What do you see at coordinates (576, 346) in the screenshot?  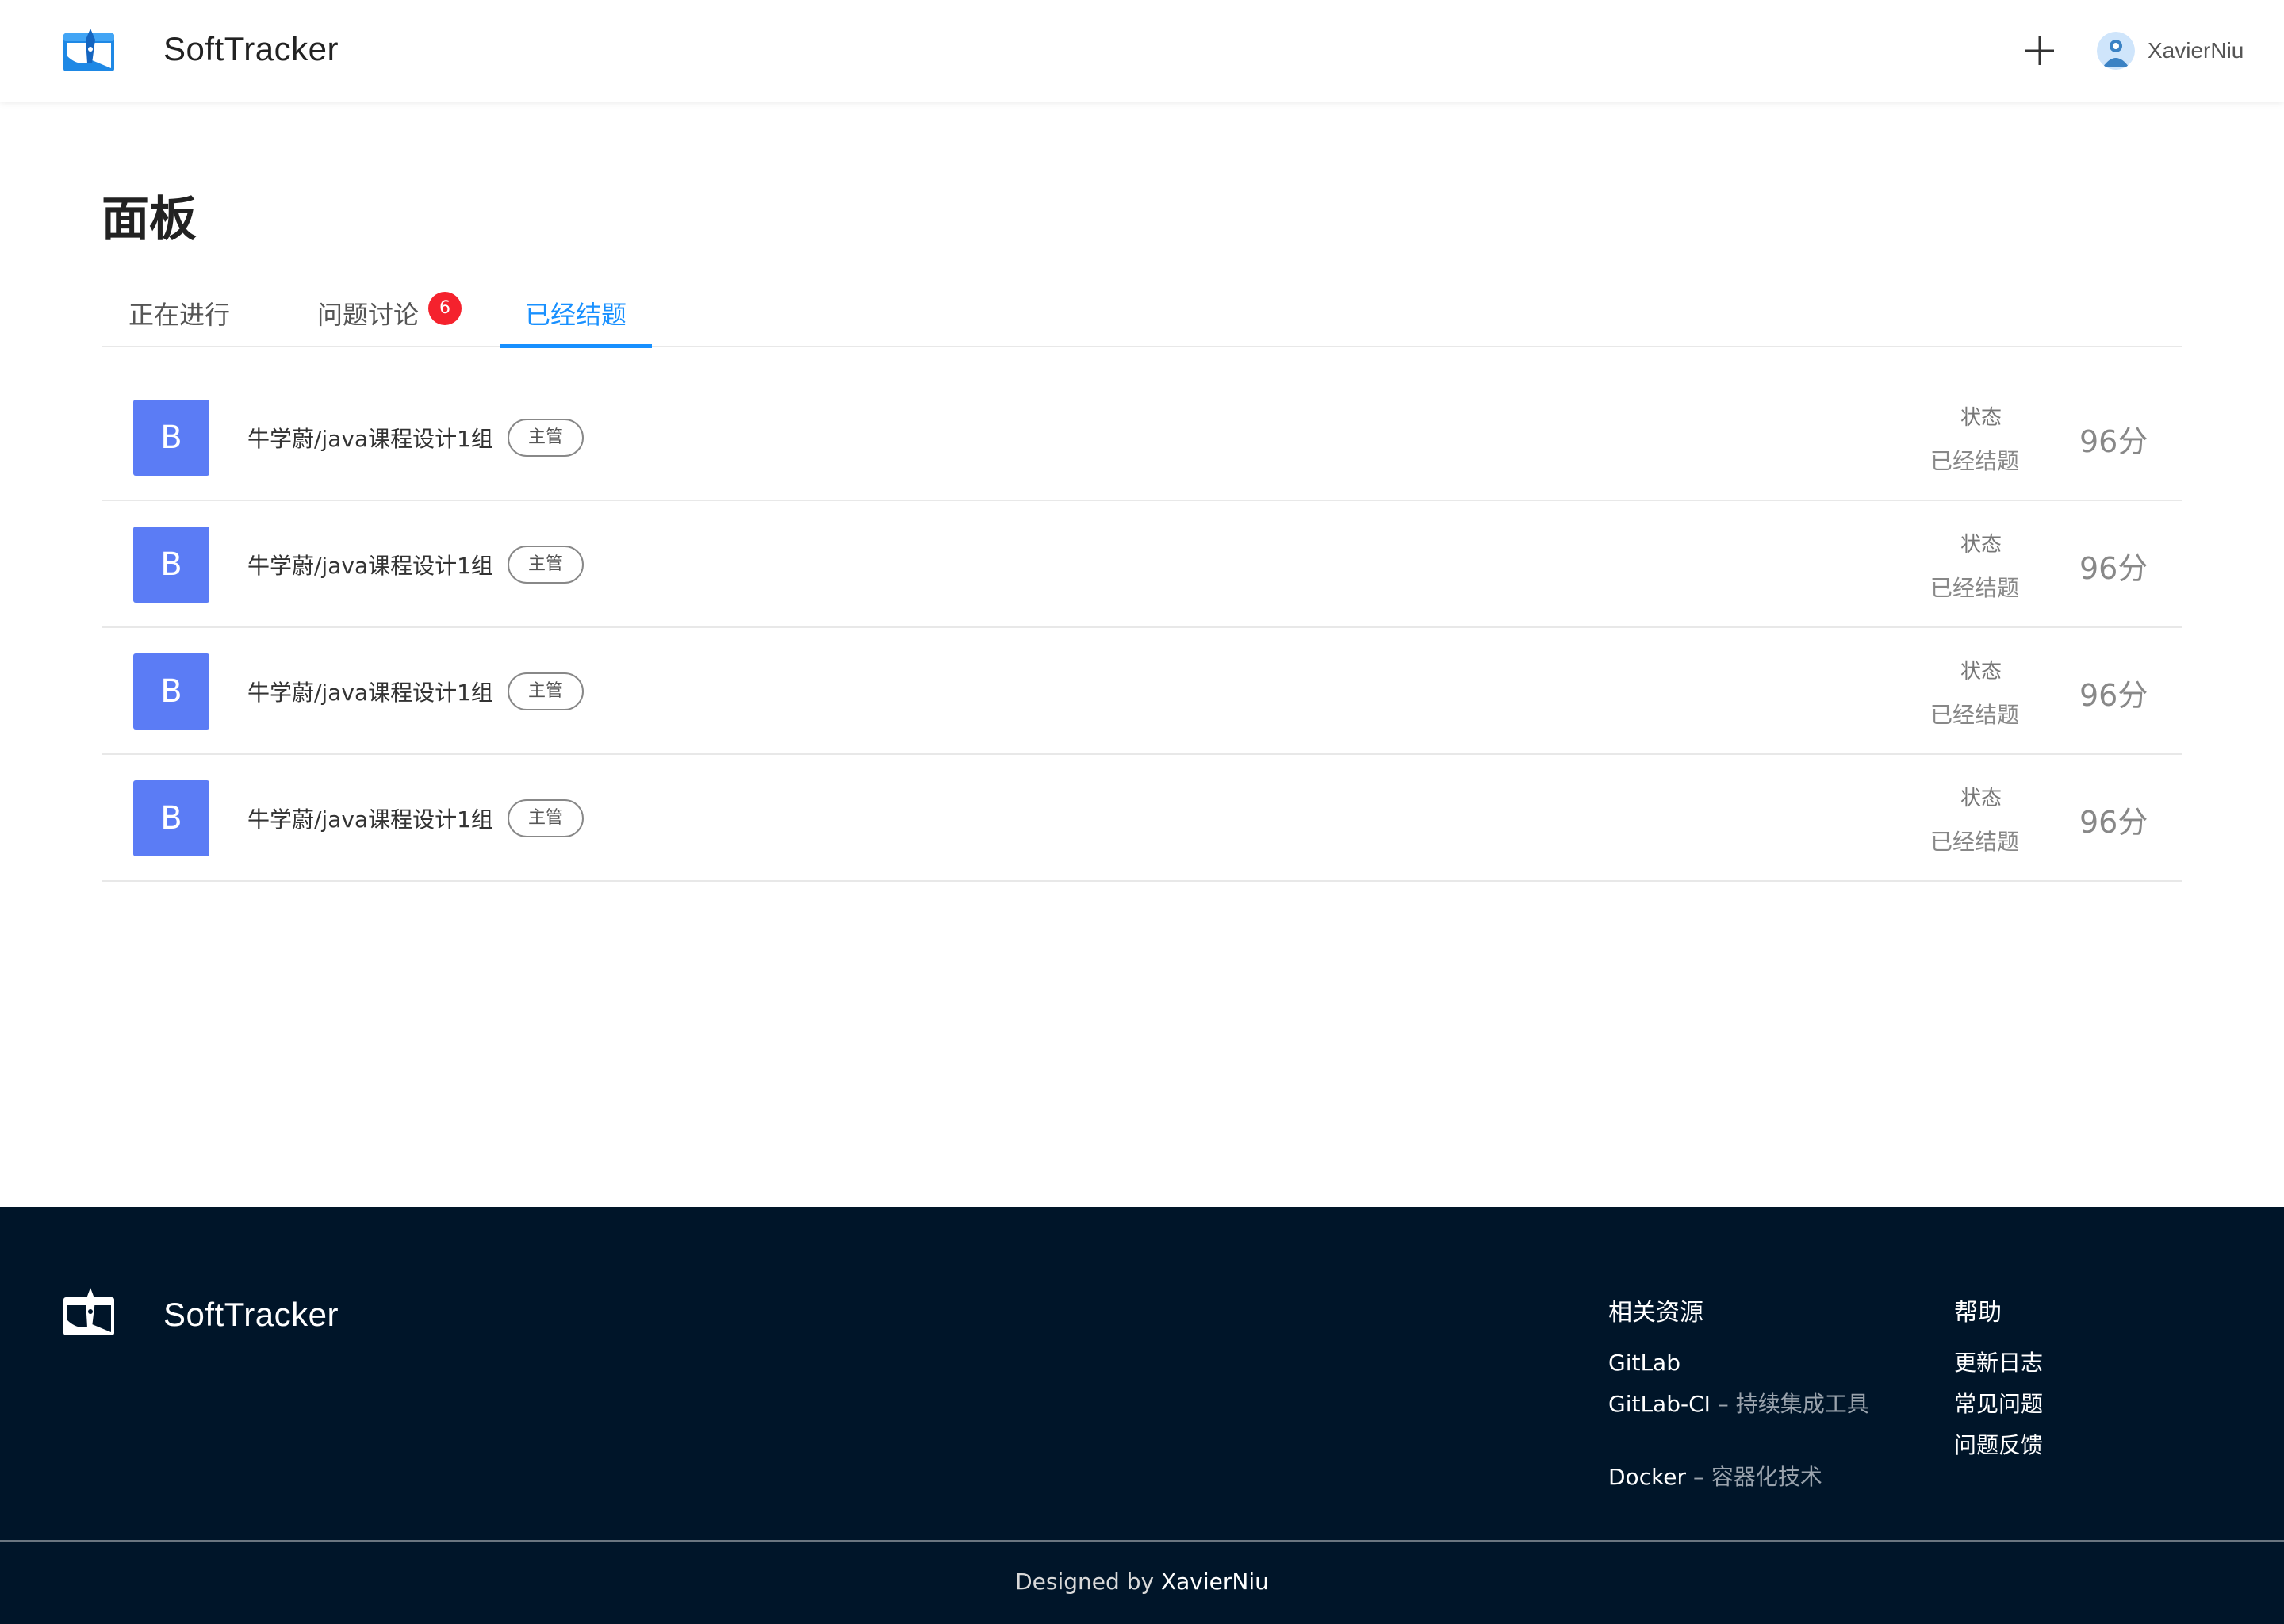 I see `active-tab-indicator` at bounding box center [576, 346].